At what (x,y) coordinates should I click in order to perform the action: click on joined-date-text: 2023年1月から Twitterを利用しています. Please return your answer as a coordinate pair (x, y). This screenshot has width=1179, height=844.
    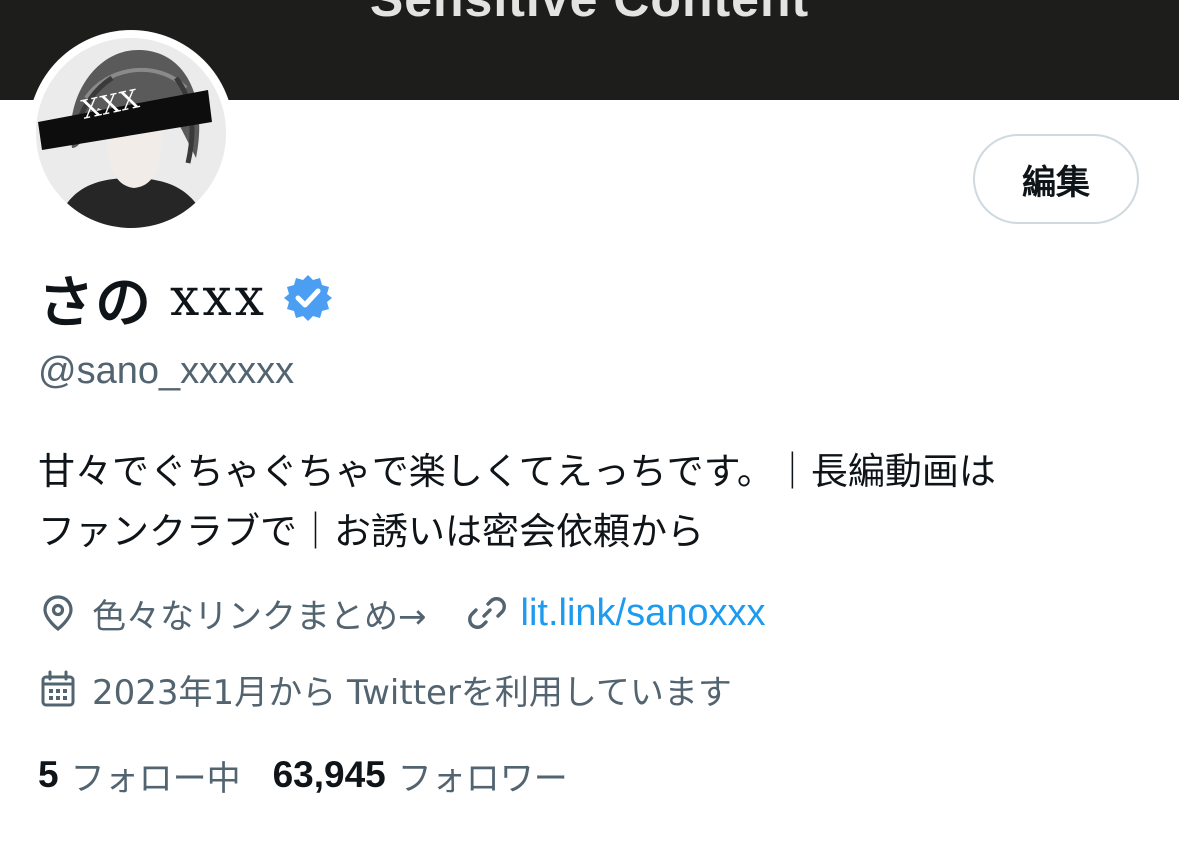
    Looking at the image, I should click on (412, 692).